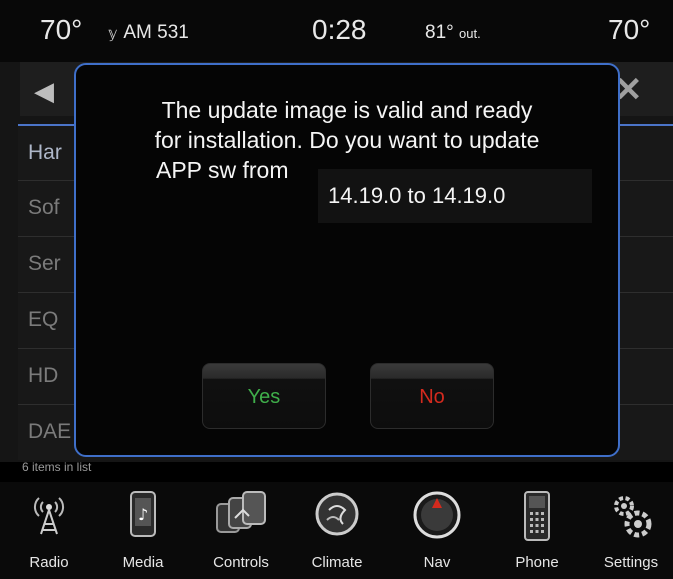 The width and height of the screenshot is (673, 579). I want to click on nav-settings: Settings, so click(631, 530).